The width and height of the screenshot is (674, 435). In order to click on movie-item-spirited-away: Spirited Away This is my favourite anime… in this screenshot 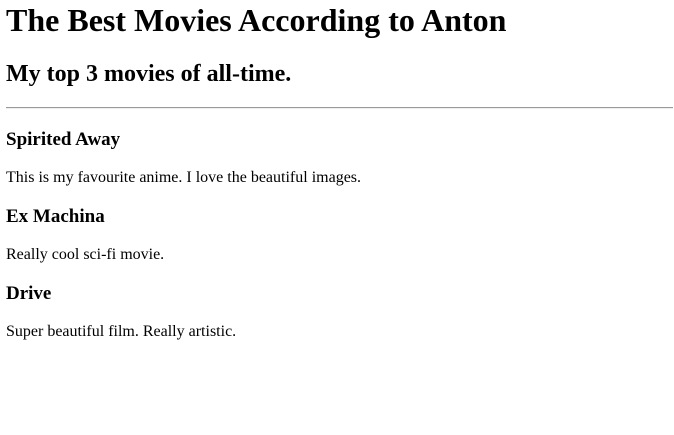, I will do `click(340, 158)`.